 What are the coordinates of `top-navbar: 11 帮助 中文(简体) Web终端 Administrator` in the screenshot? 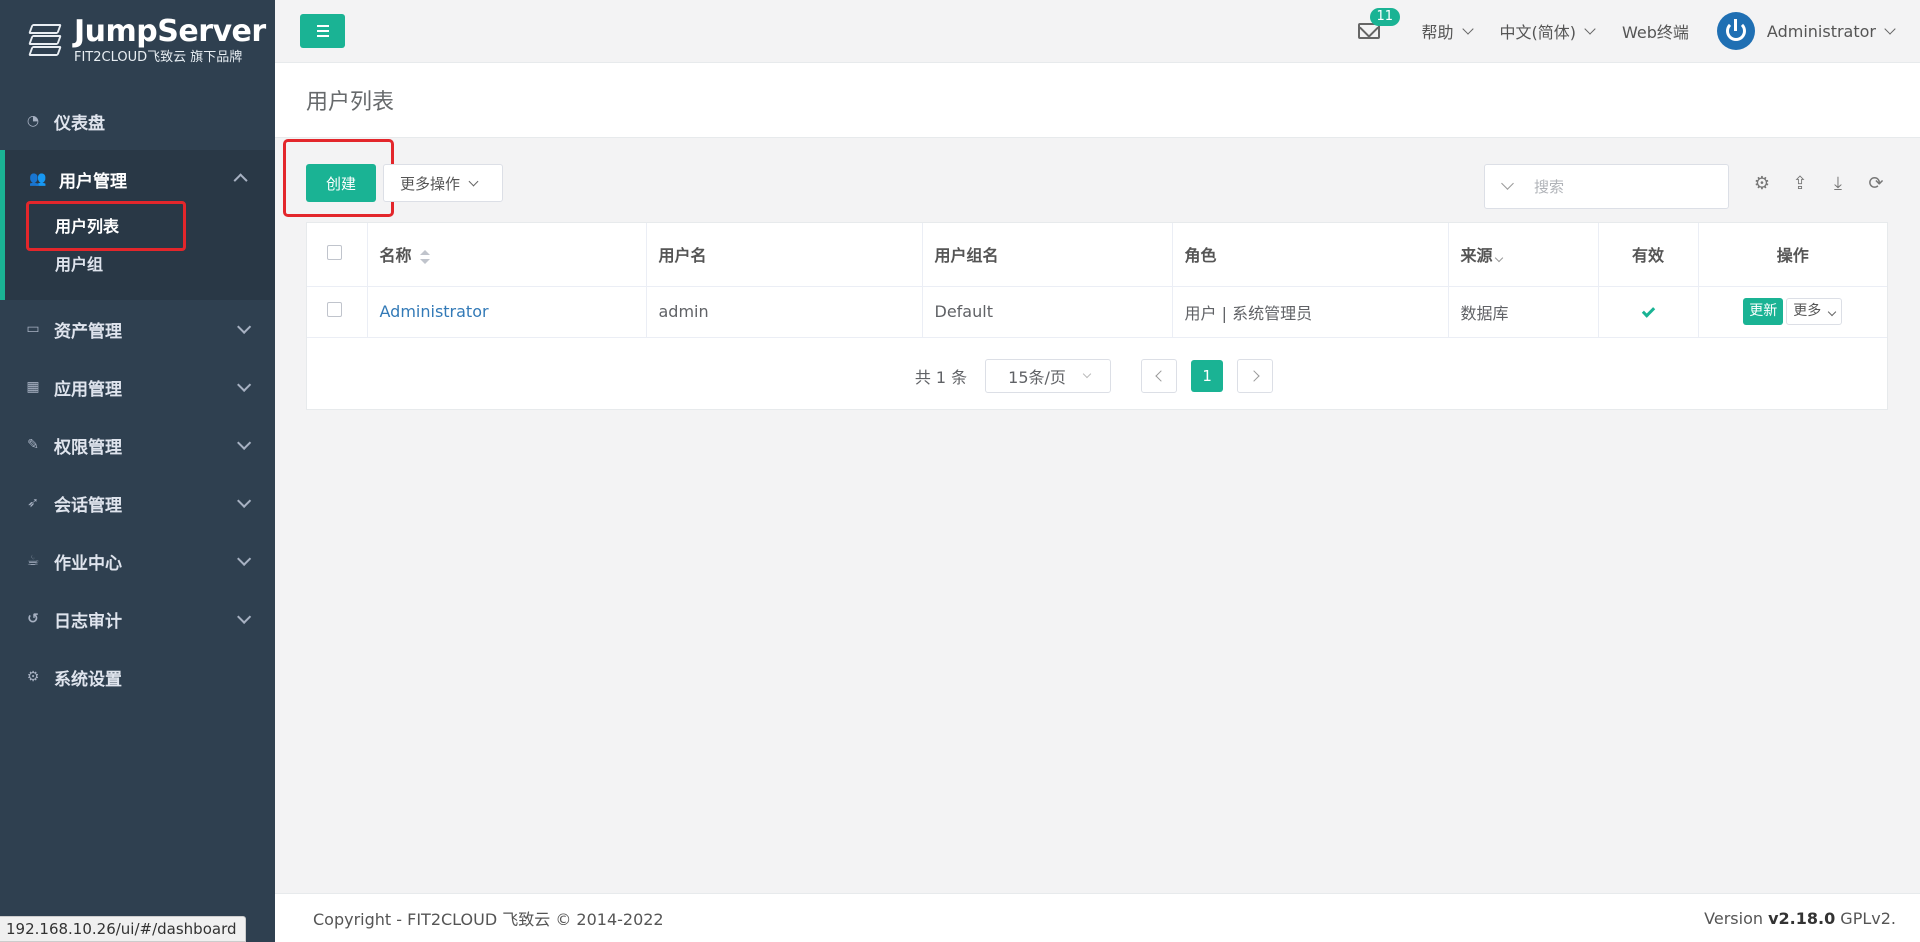 It's located at (1097, 31).